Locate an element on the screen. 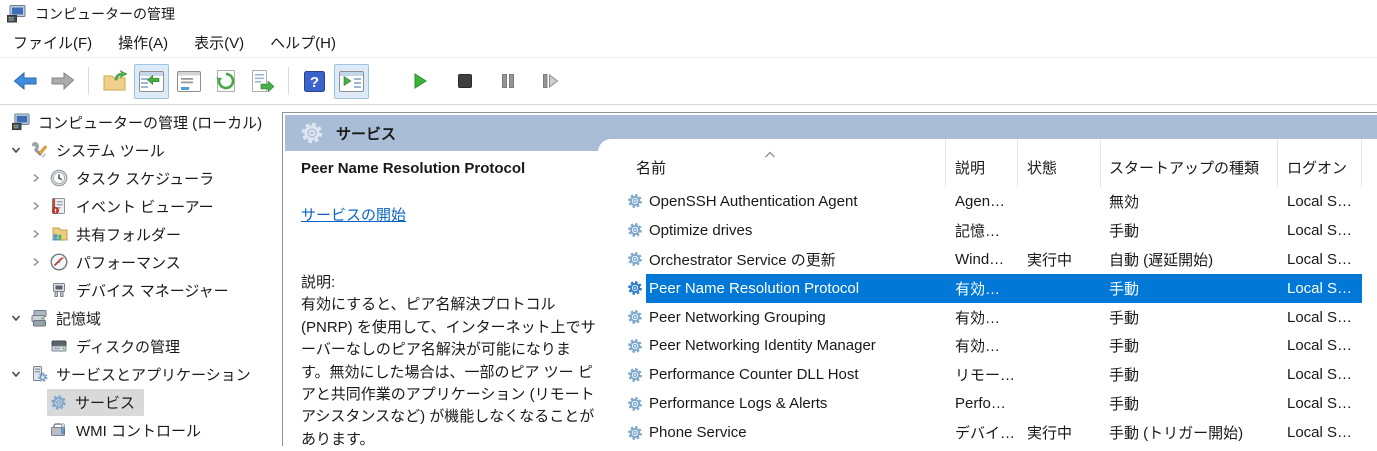 This screenshot has width=1377, height=451. sidebar-item-disk-management: ディスクの管理 is located at coordinates (140, 346).